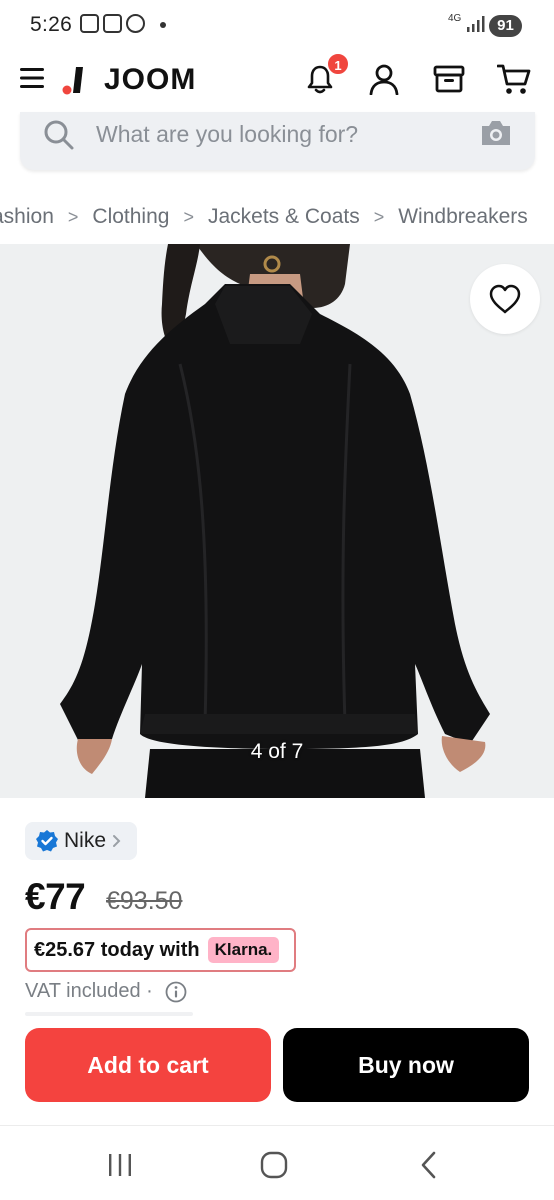 Image resolution: width=554 pixels, height=1200 pixels. I want to click on status-bar: 5:26 4G 91, so click(277, 26).